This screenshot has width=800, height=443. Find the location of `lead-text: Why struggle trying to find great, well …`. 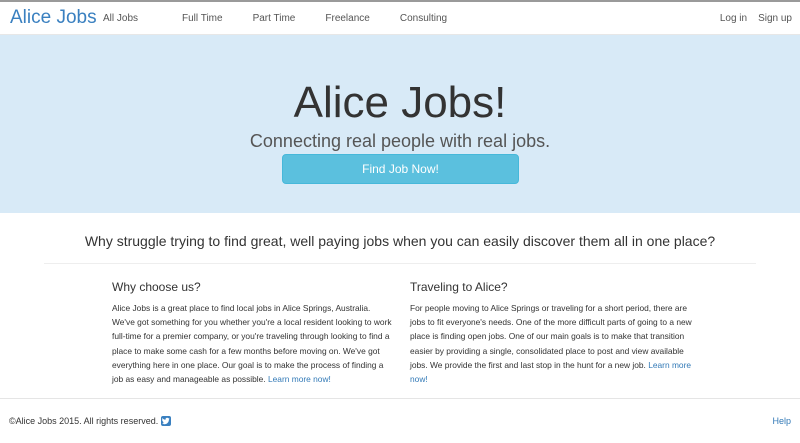

lead-text: Why struggle trying to find great, well … is located at coordinates (400, 241).